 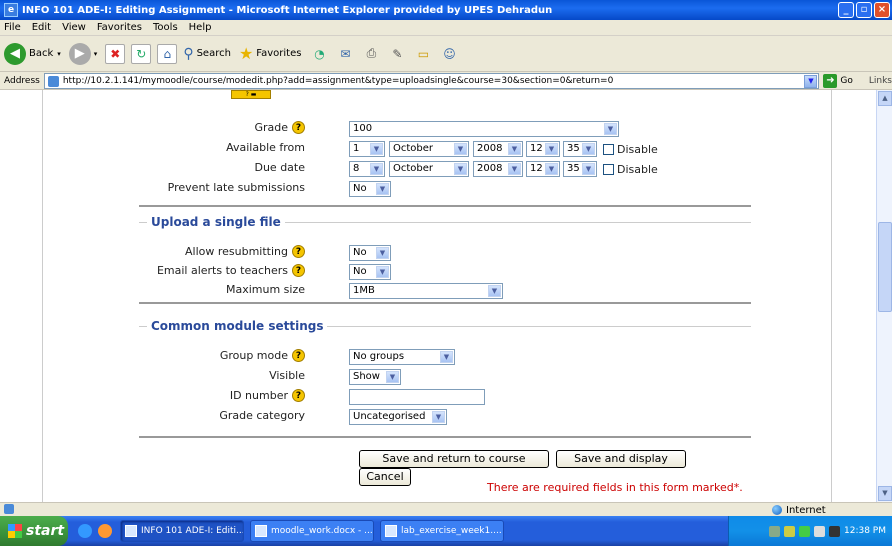 What do you see at coordinates (370, 272) in the screenshot?
I see `email-alerts-select: No ▼` at bounding box center [370, 272].